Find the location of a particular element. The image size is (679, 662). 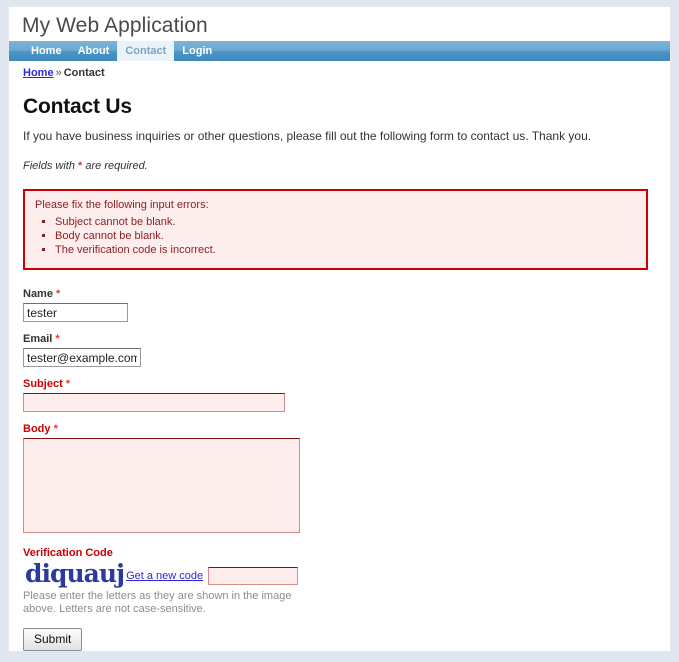

name-required-star: * is located at coordinates (58, 294).